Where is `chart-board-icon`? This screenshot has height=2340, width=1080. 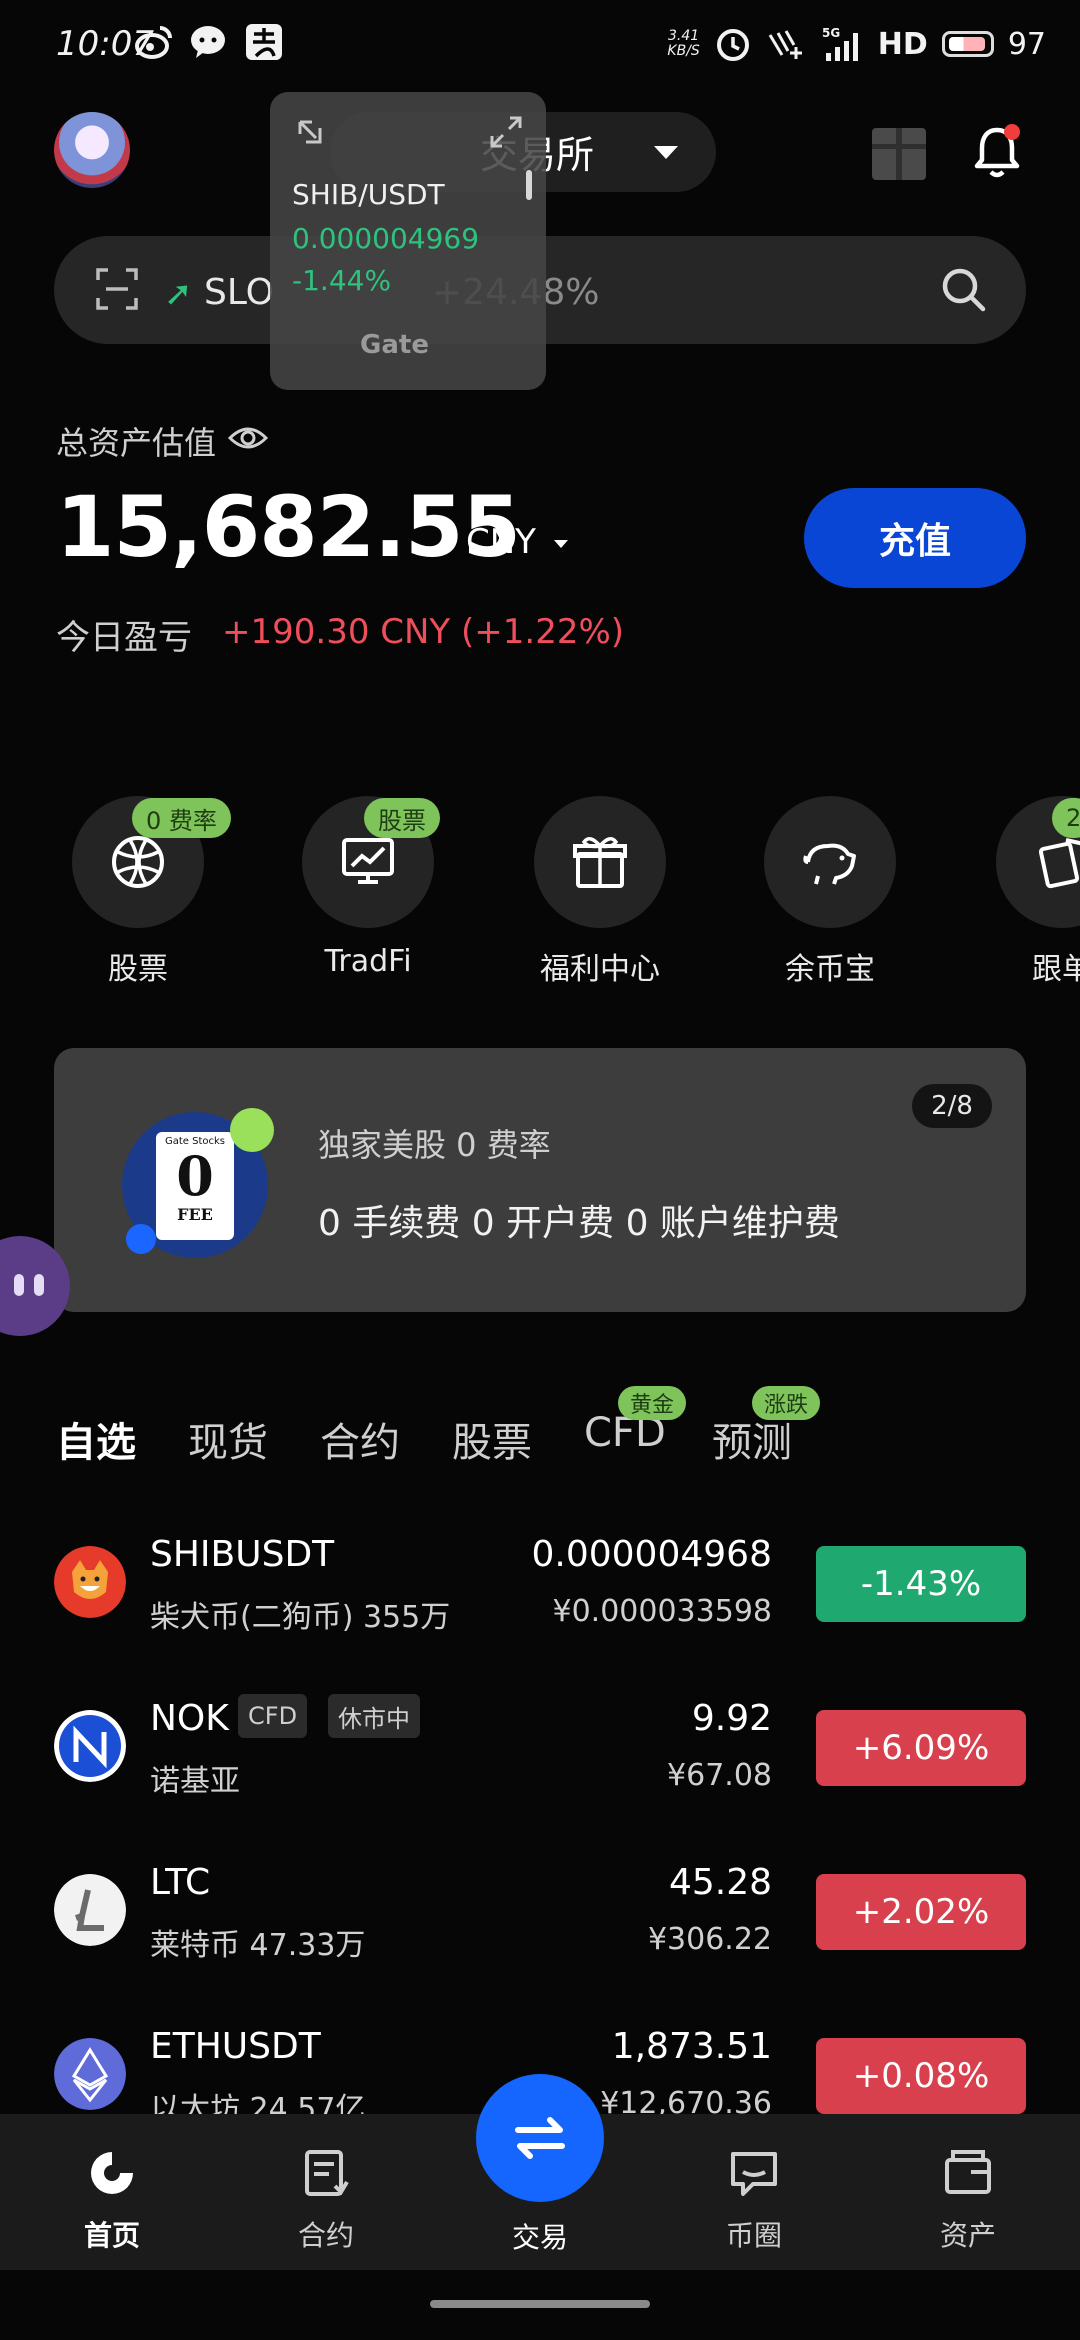
chart-board-icon is located at coordinates (368, 861).